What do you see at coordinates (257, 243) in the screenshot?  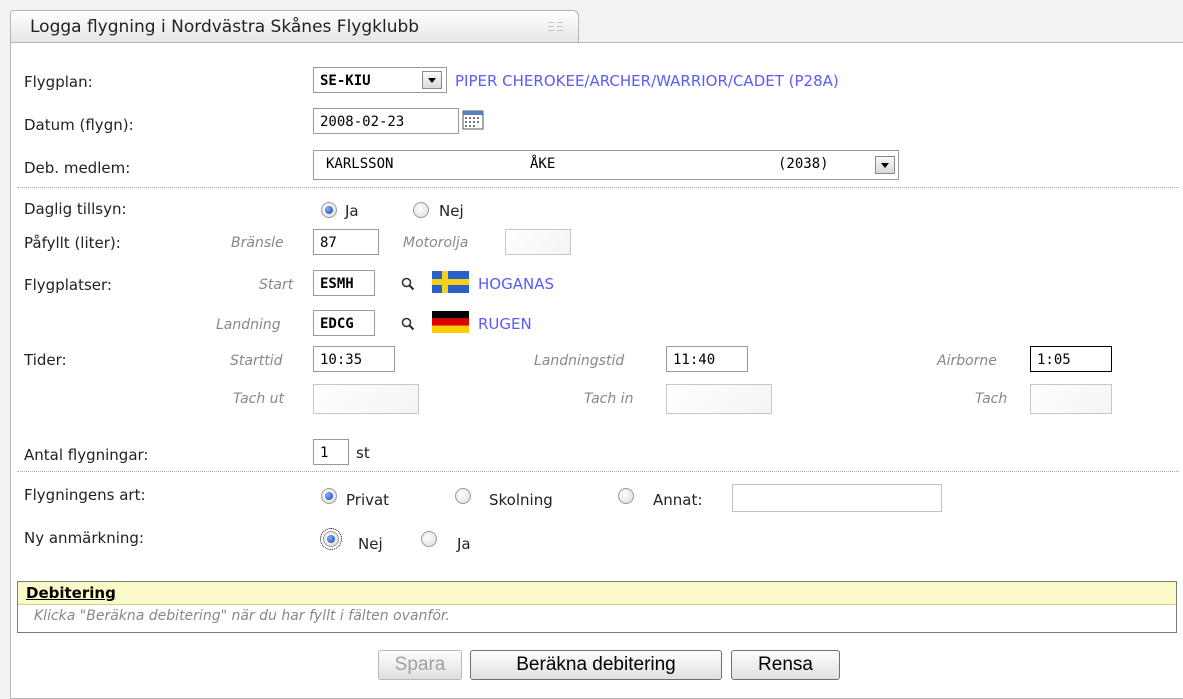 I see `bransle-label: Bränsle` at bounding box center [257, 243].